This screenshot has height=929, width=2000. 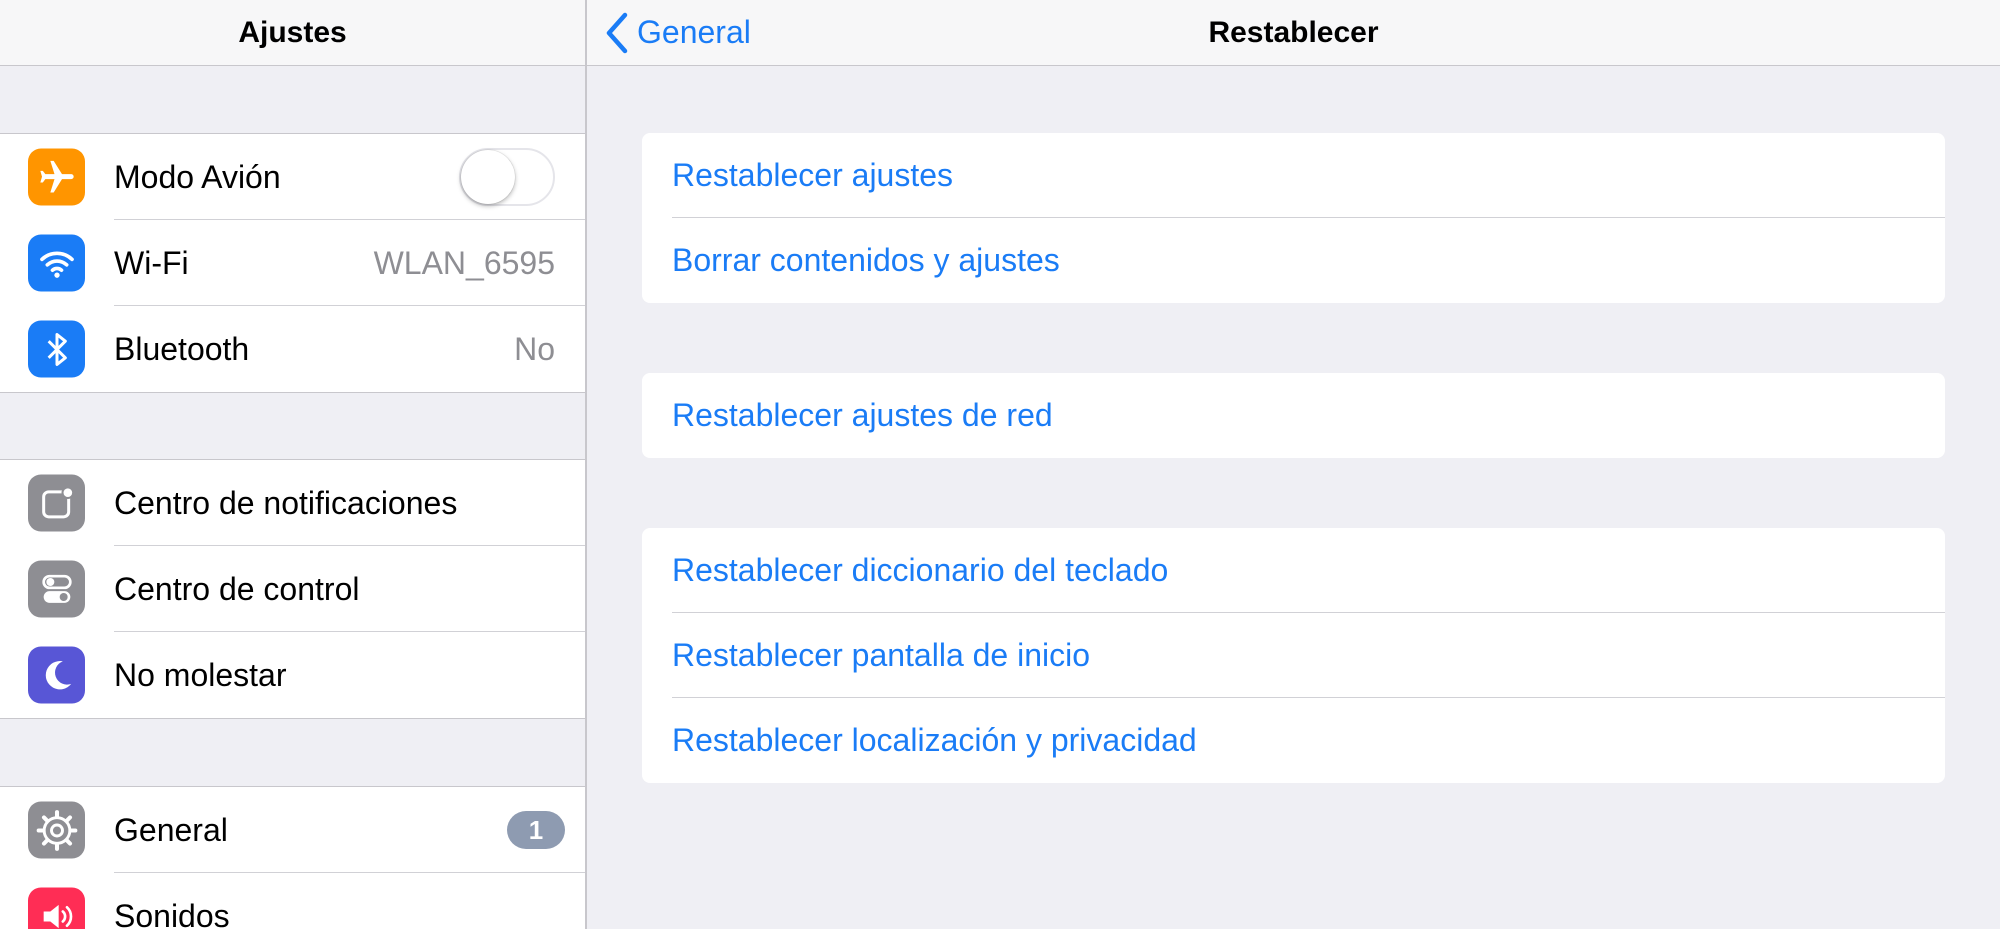 I want to click on control-center-icon, so click(x=56, y=589).